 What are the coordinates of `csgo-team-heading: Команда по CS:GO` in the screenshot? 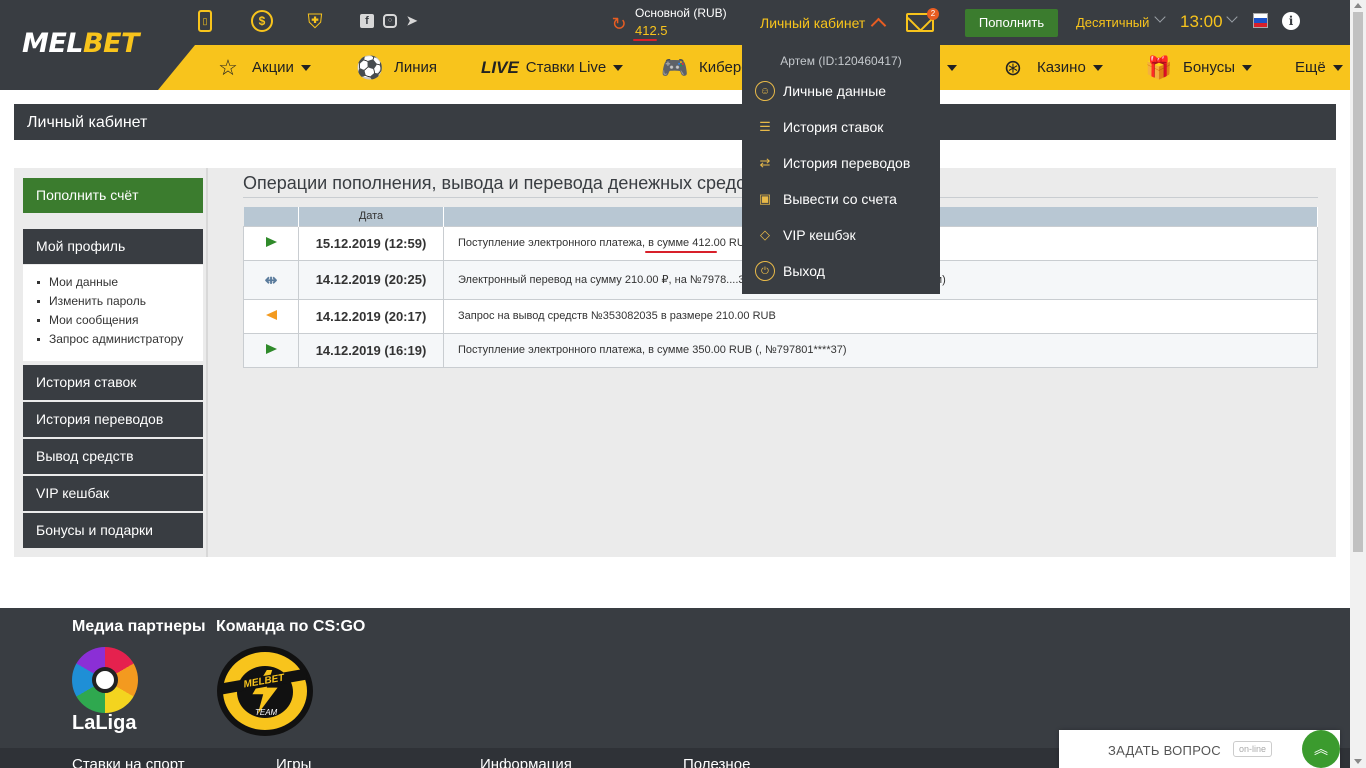 It's located at (291, 626).